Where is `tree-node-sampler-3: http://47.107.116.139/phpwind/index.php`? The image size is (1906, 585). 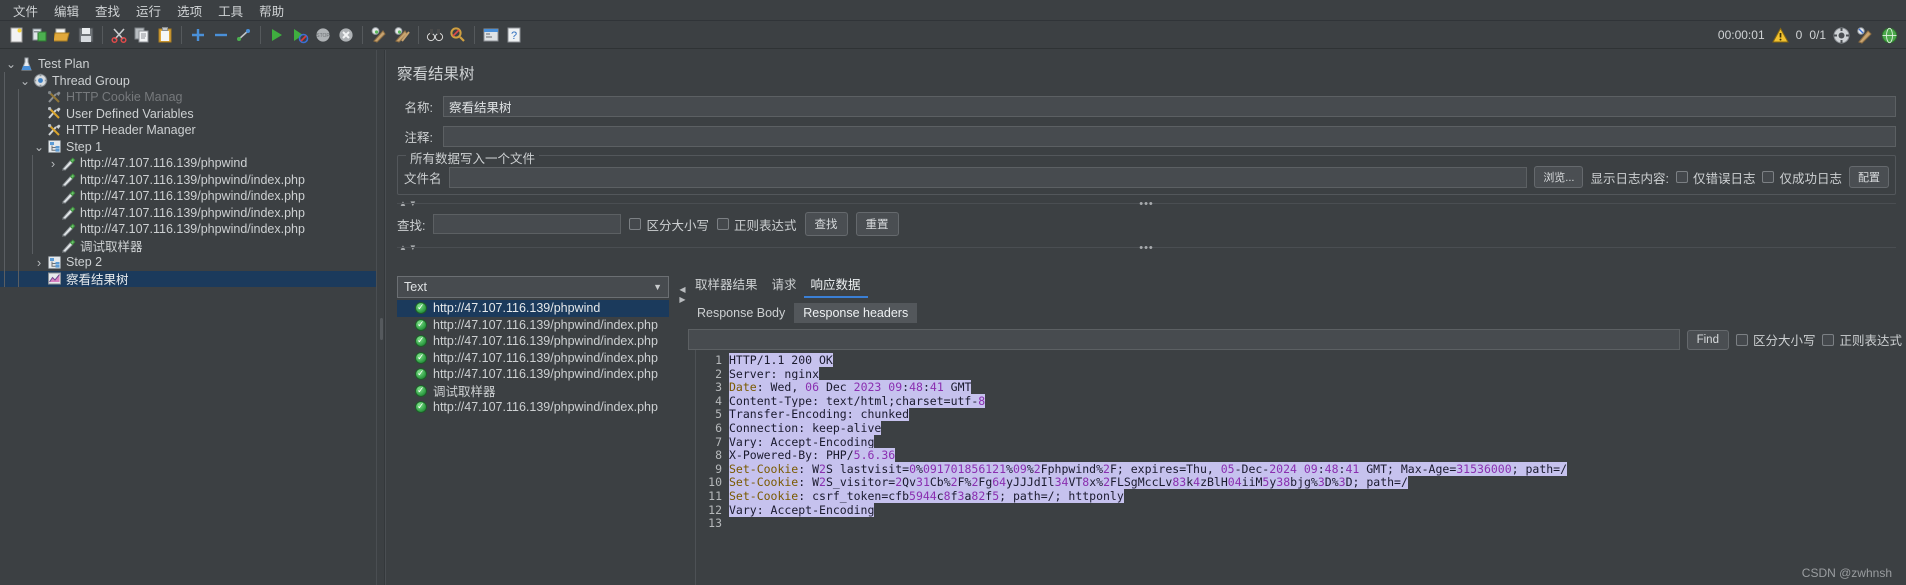
tree-node-sampler-3: http://47.107.116.139/phpwind/index.php is located at coordinates (188, 196).